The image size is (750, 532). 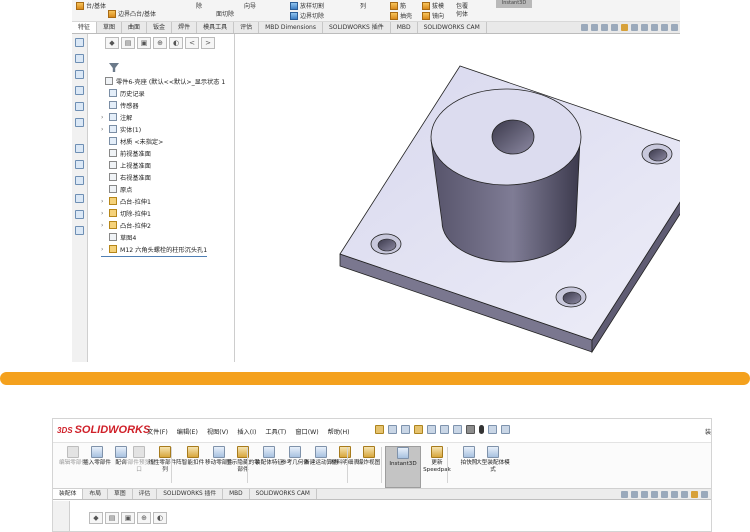 I want to click on ribbon-item: 面切除, so click(x=225, y=13).